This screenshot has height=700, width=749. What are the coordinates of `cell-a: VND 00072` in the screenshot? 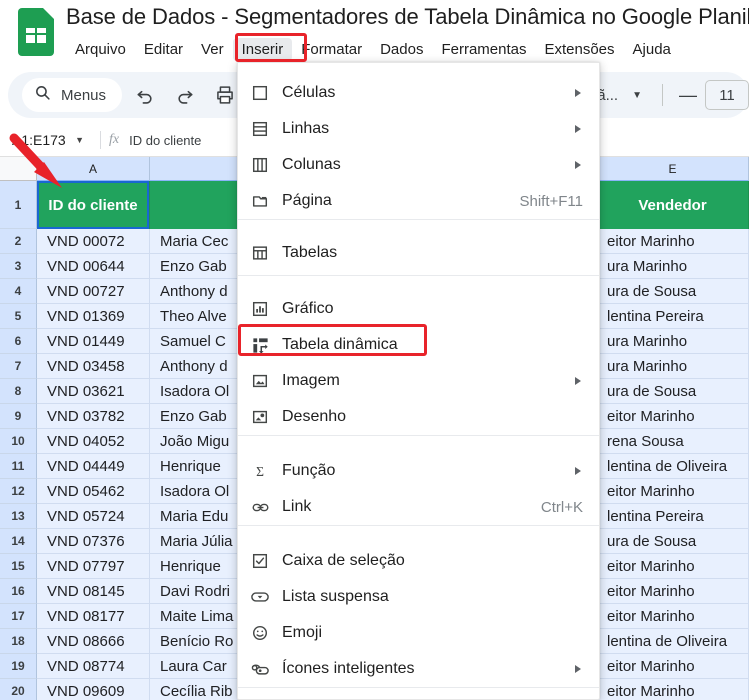 It's located at (93, 241).